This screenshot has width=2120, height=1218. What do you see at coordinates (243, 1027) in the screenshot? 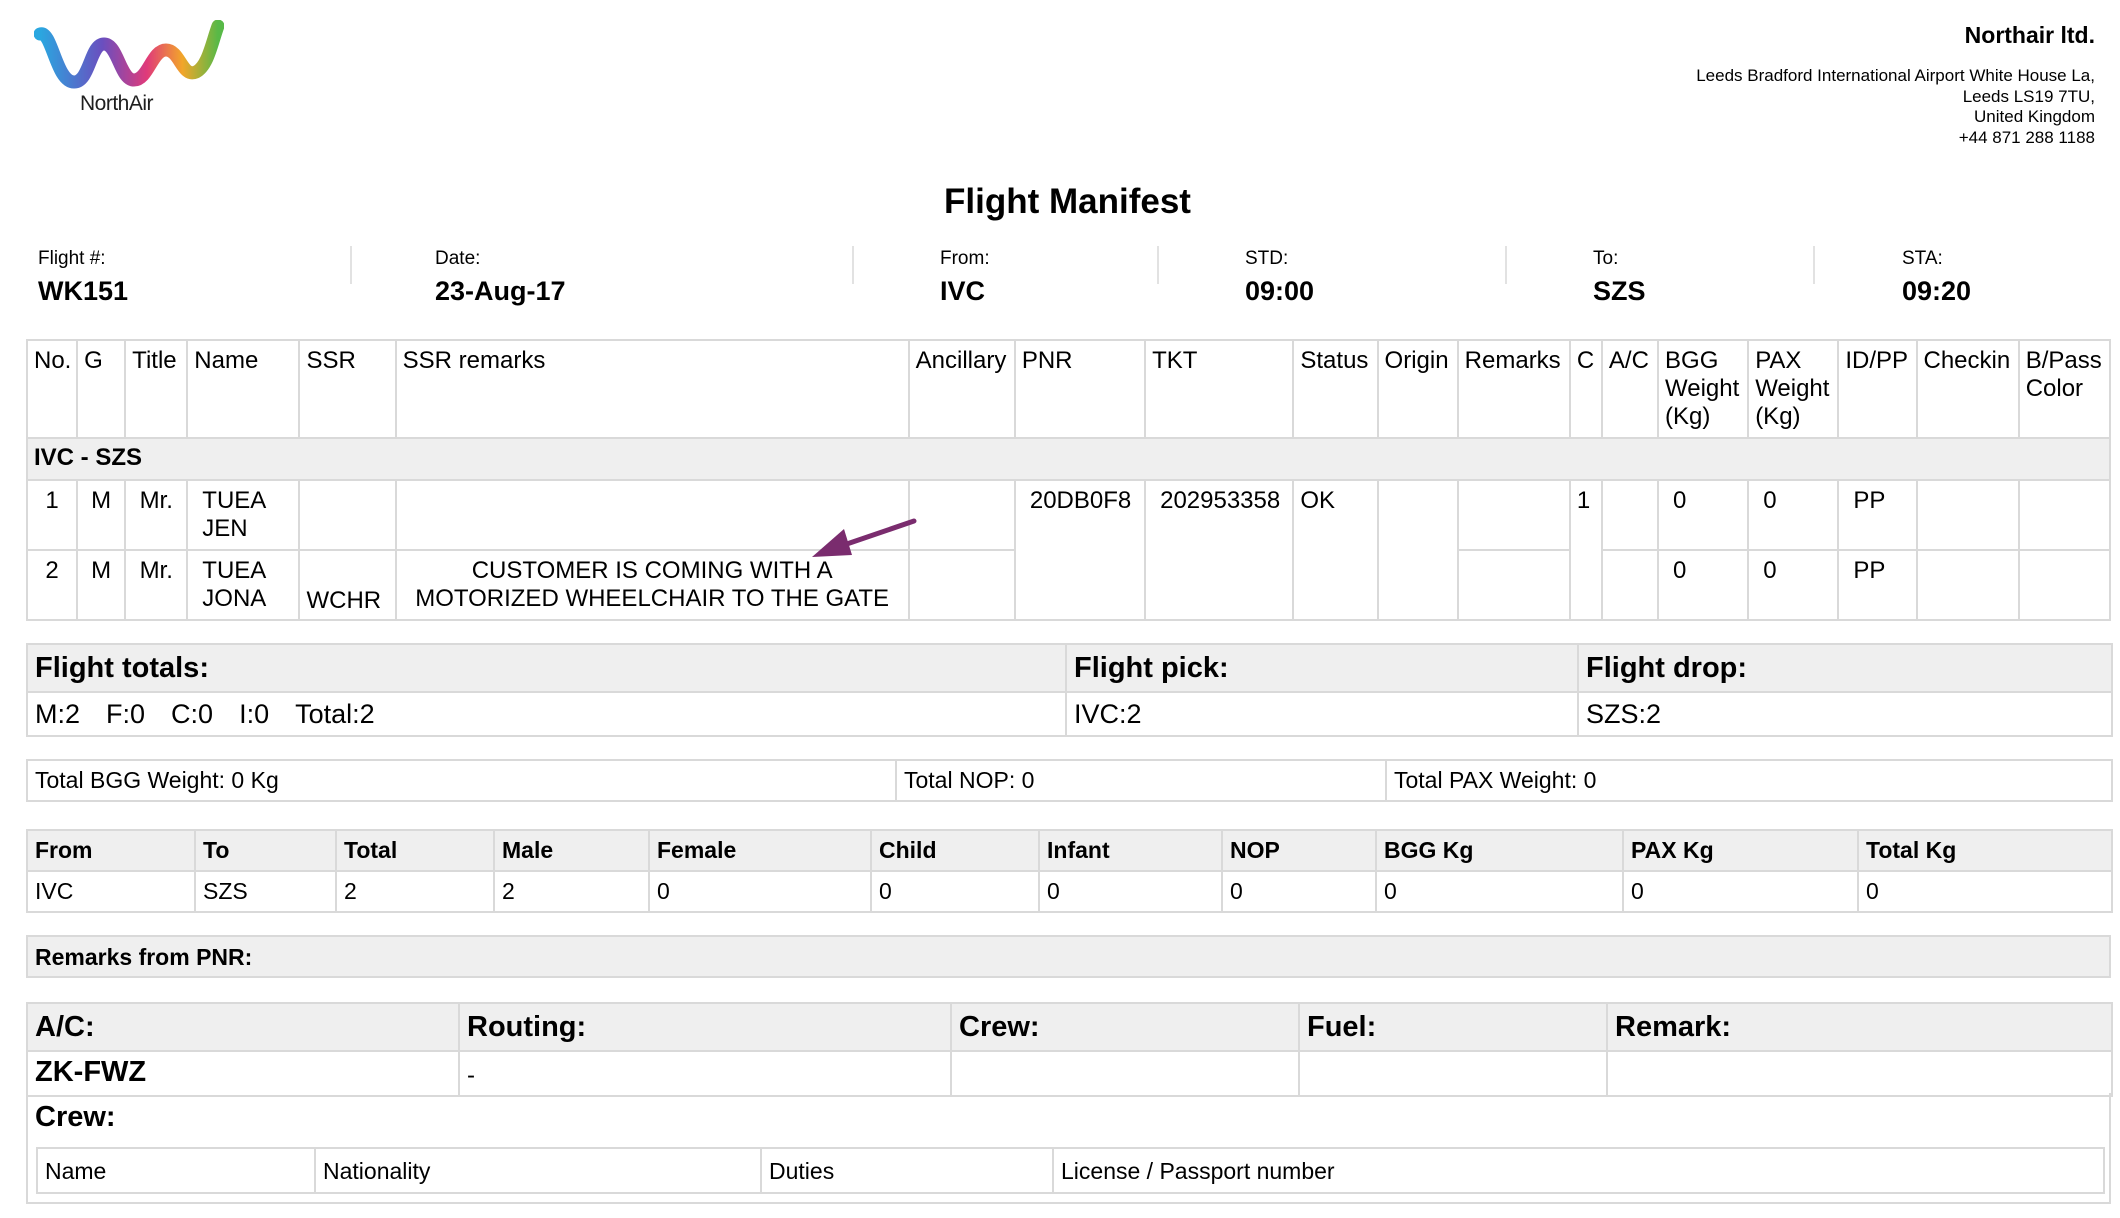
I see `col-header-ac: A/C:` at bounding box center [243, 1027].